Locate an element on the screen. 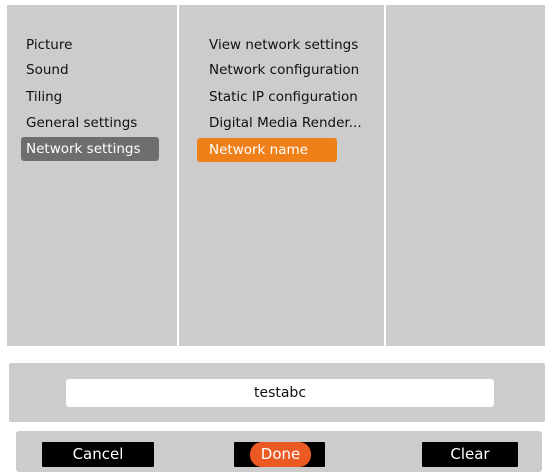 The width and height of the screenshot is (545, 476). network-name-entry-panel: testabc is located at coordinates (277, 392).